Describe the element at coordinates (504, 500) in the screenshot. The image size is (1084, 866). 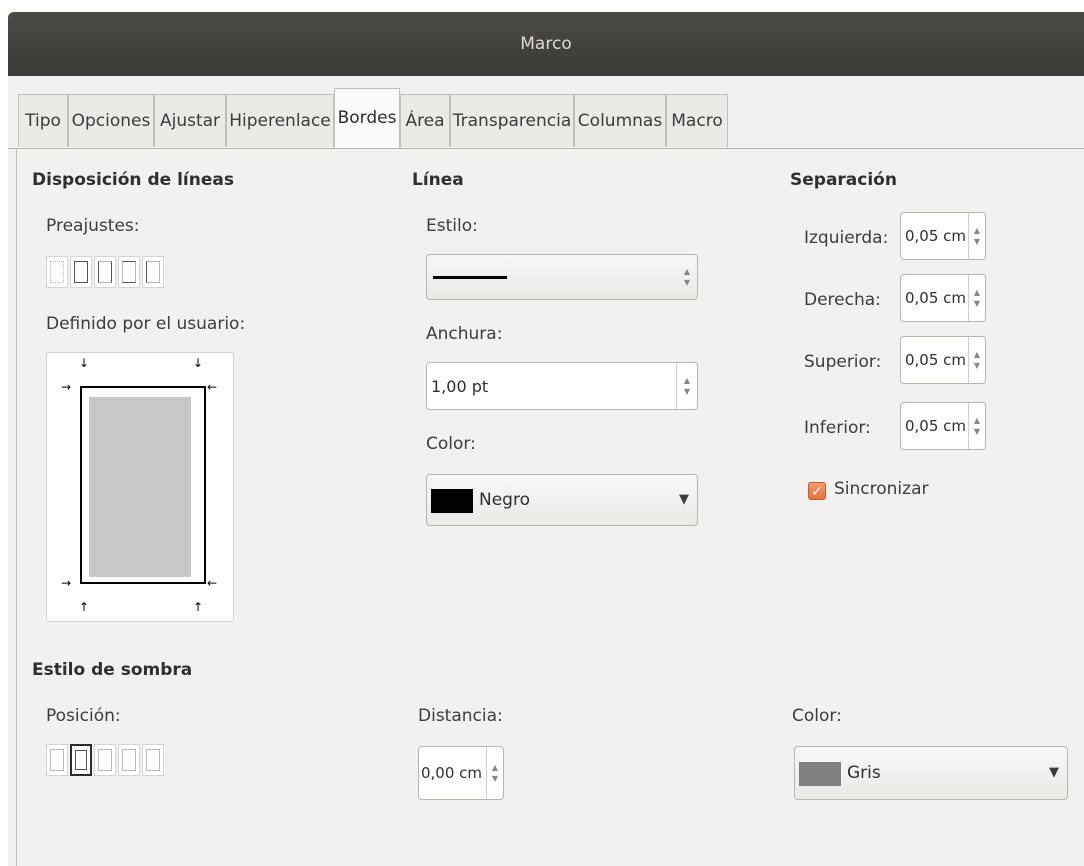
I see `line-color-value: Negro` at that location.